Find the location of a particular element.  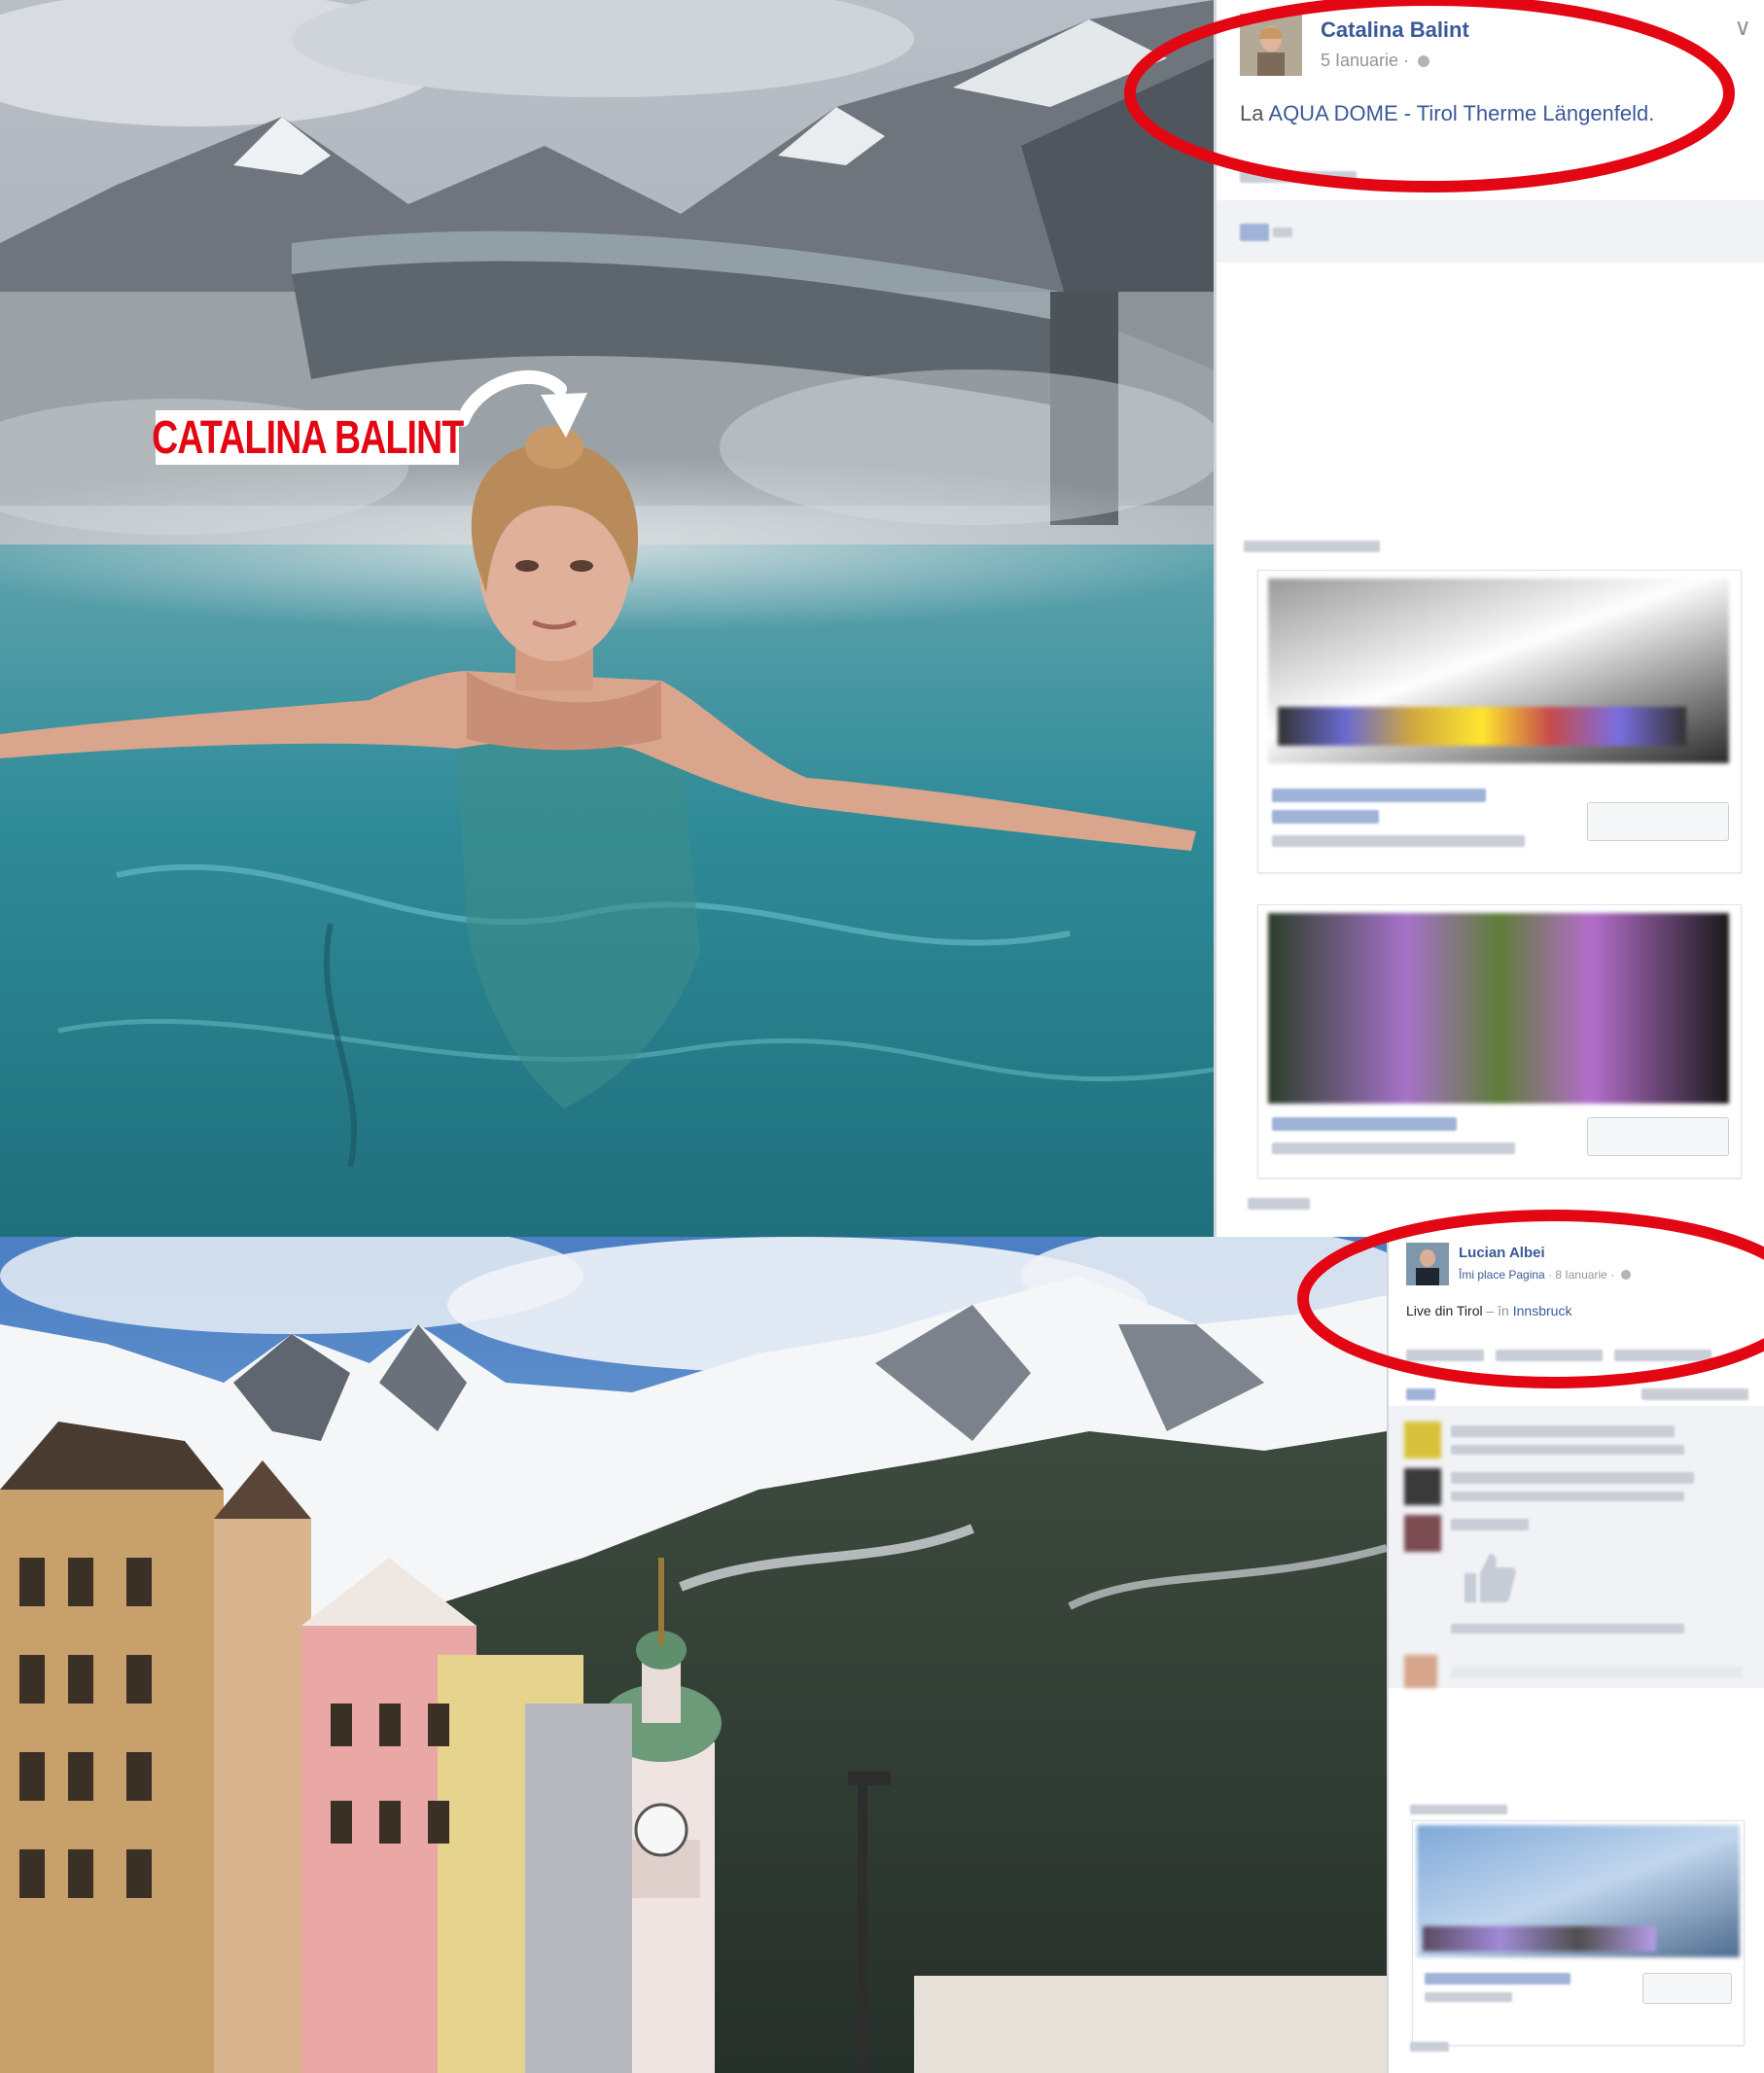

suggested-card-2-image is located at coordinates (1498, 1009).